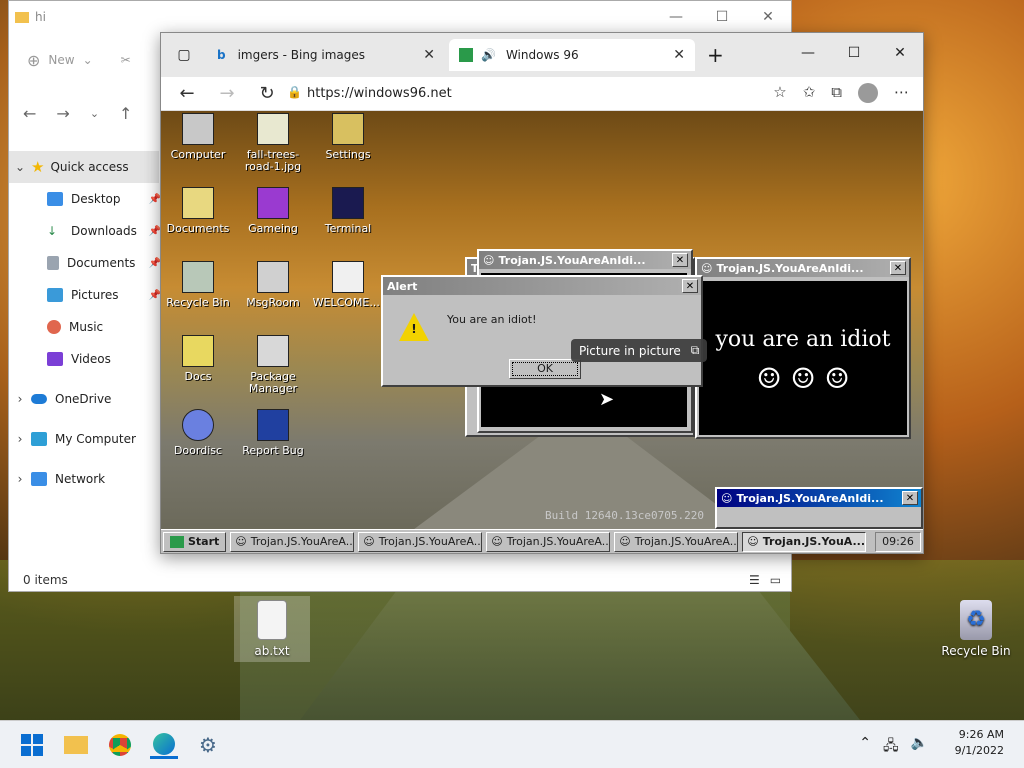 The image size is (1024, 768). I want to click on download-icon: ↓, so click(52, 231).